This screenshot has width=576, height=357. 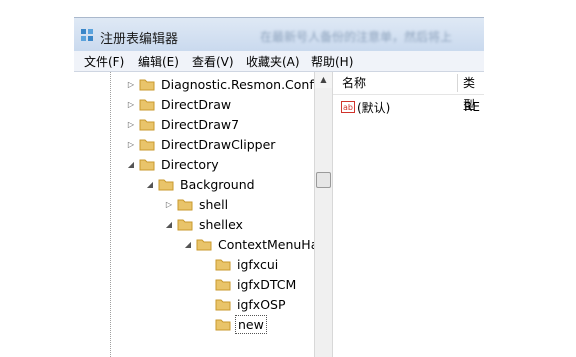 What do you see at coordinates (457, 83) in the screenshot?
I see `column-divider` at bounding box center [457, 83].